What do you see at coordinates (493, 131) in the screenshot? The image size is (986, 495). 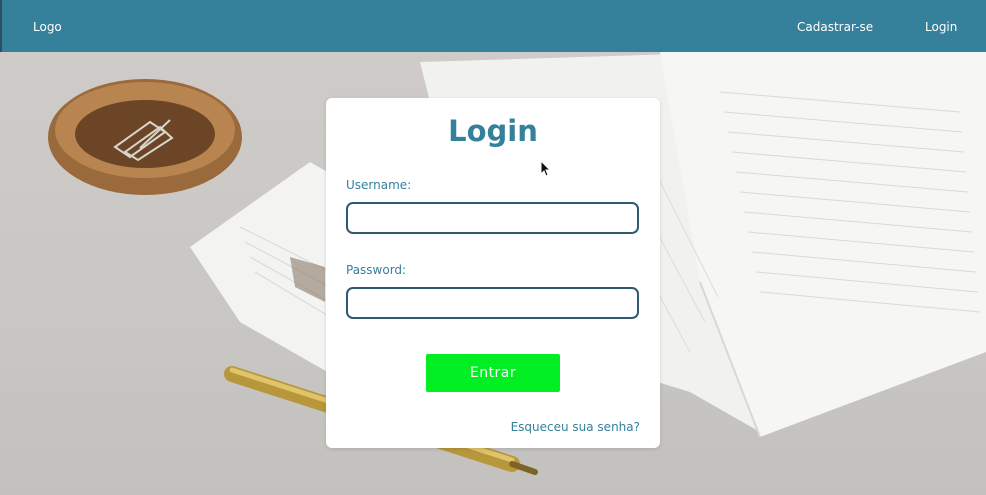 I see `login-title: Login` at bounding box center [493, 131].